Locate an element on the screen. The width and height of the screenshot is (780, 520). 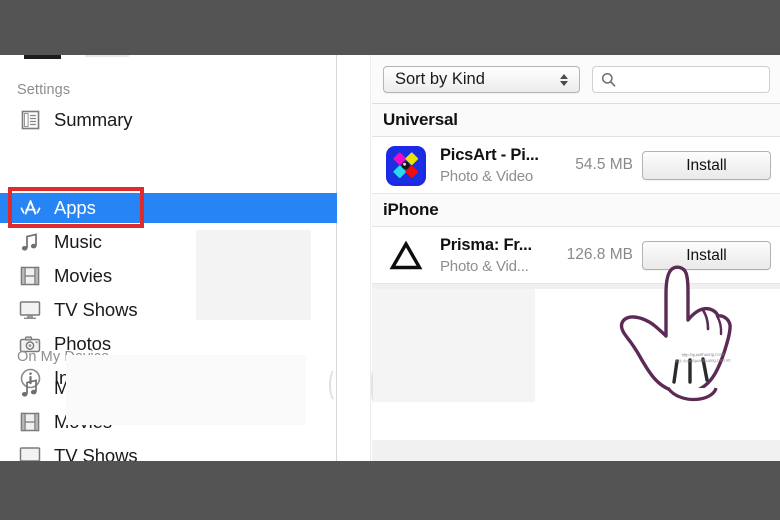
background-curve-artifact is located at coordinates (337, 385).